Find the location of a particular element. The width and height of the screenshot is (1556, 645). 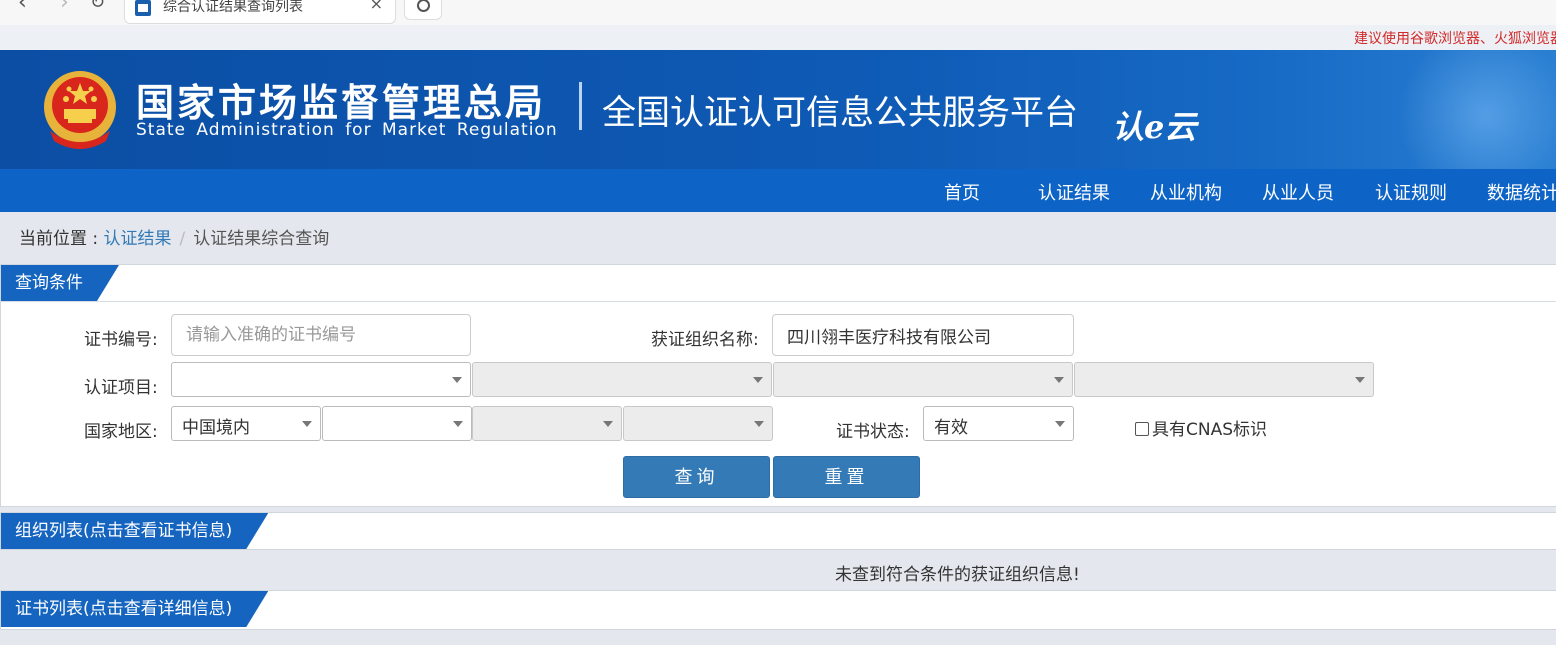

region-select-country: 中国境内 is located at coordinates (246, 423).